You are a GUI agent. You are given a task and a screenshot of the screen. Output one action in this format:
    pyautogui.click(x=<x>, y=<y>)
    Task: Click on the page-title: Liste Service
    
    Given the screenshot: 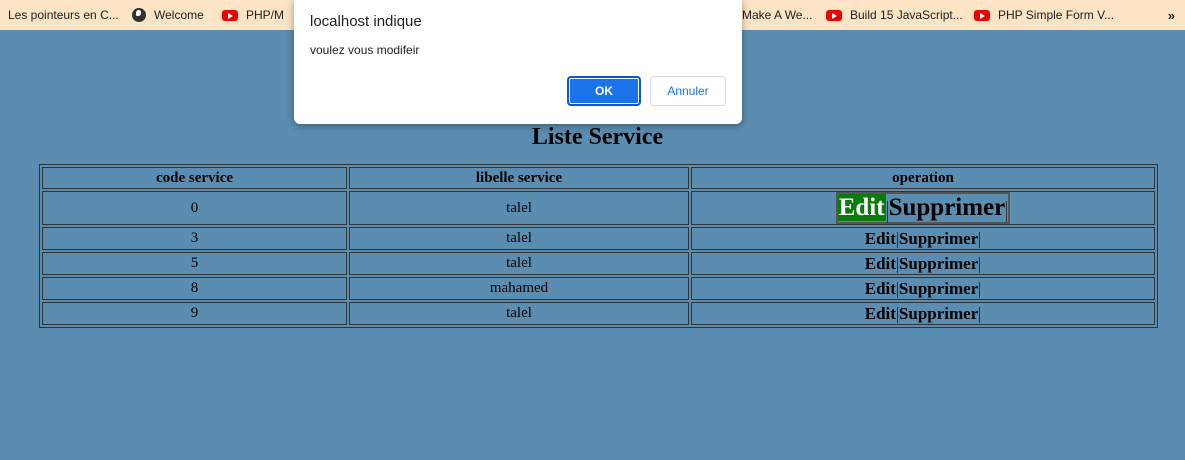 What is the action you would take?
    pyautogui.click(x=597, y=137)
    